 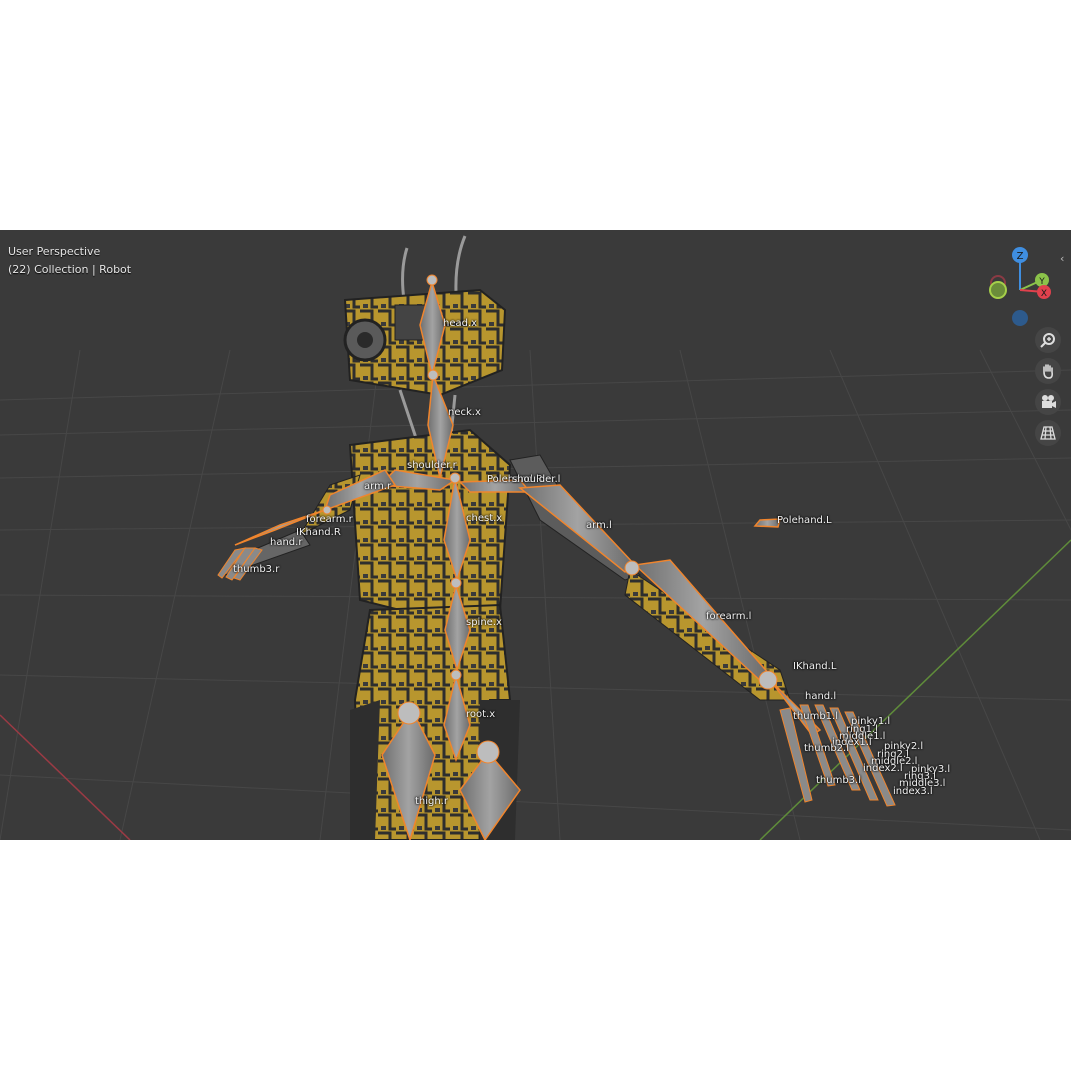 I want to click on viewport-collection-label: (22) Collection | Robot, so click(x=70, y=269).